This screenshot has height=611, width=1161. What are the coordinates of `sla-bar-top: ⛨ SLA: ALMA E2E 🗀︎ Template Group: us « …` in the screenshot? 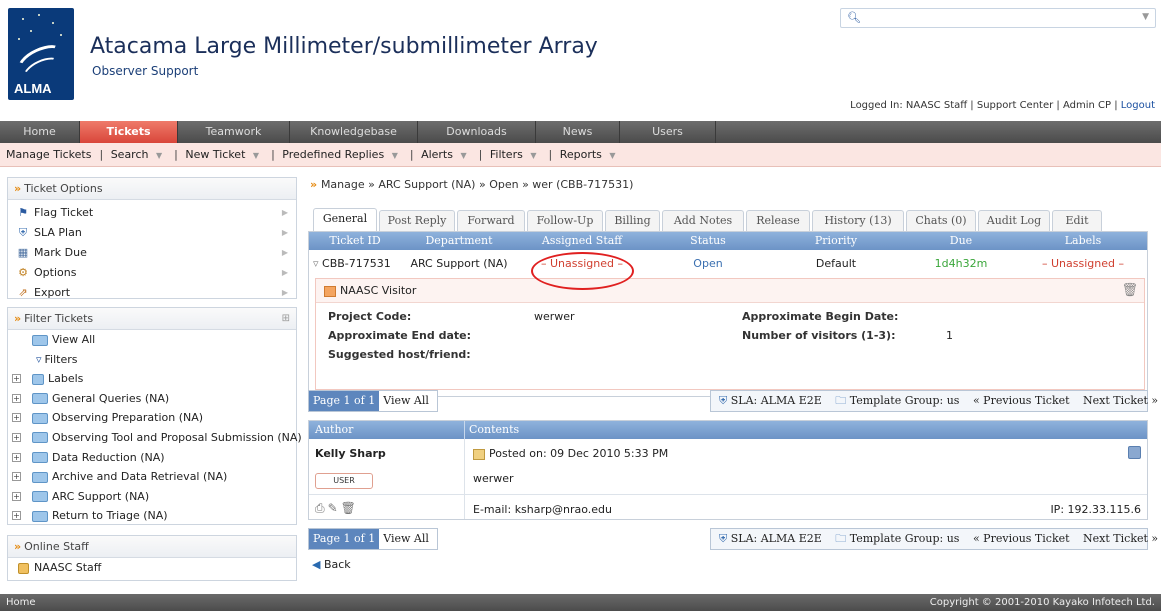 It's located at (934, 401).